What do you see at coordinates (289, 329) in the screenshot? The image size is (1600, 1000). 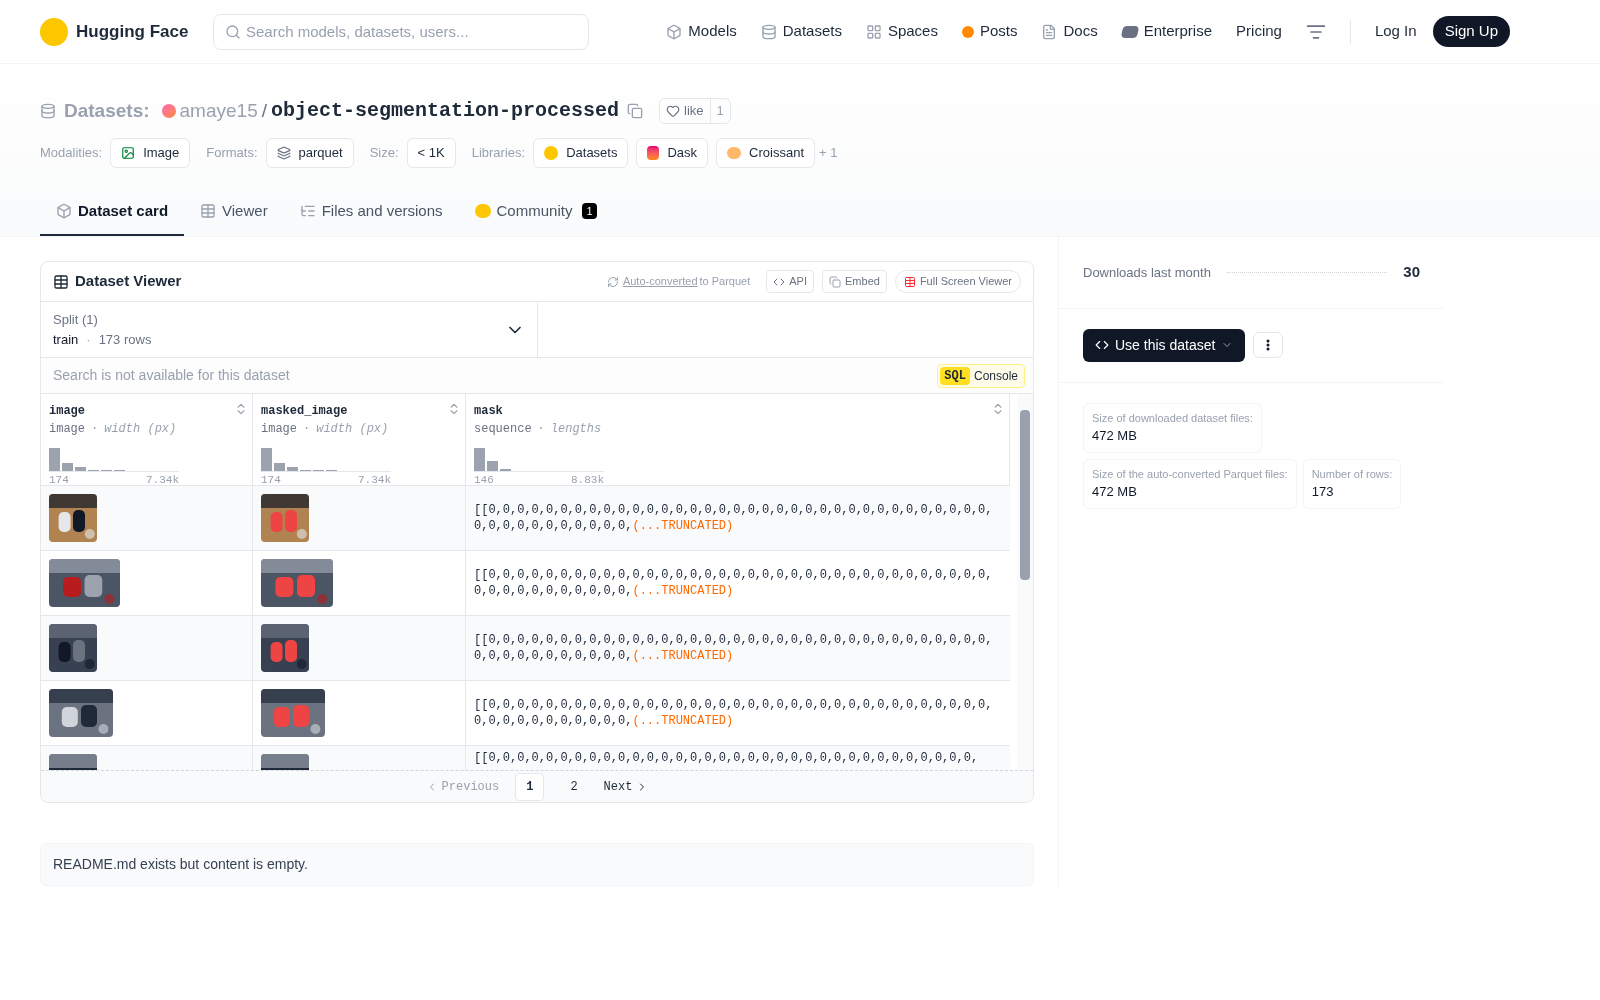 I see `split-dropdown: Split (1) train · 173 rows` at bounding box center [289, 329].